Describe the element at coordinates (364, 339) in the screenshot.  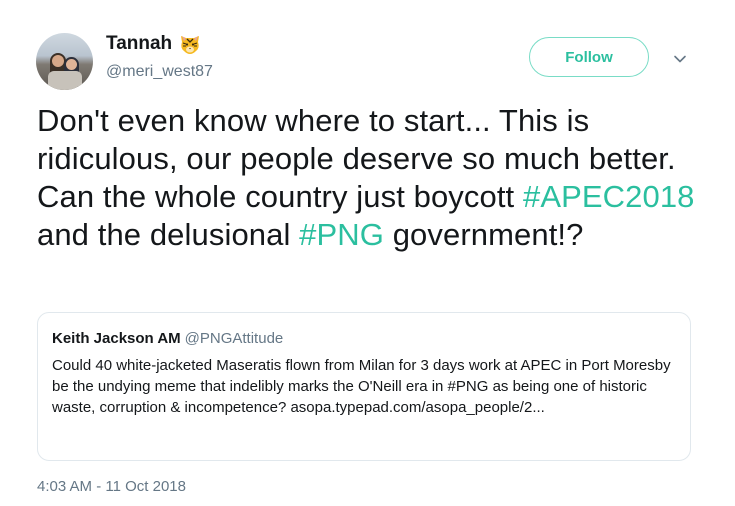
I see `quoted-tweet-header: Keith Jackson AM @PNGAttitude` at that location.